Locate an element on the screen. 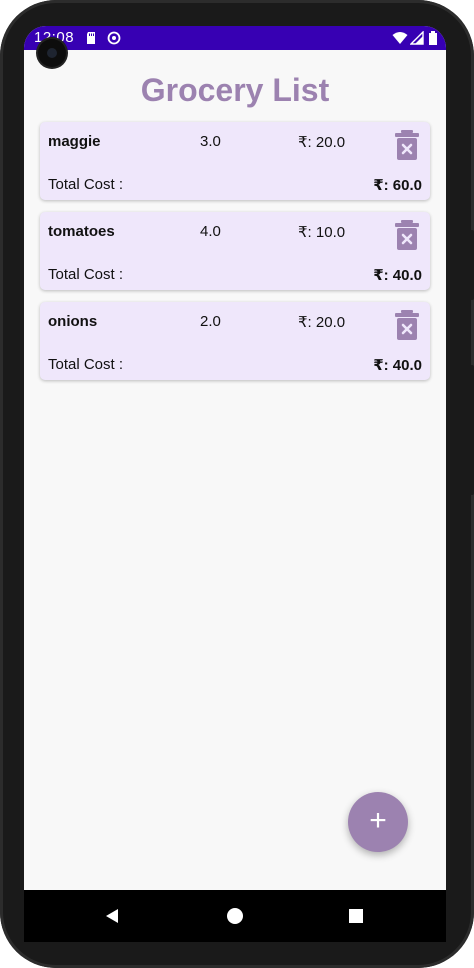 The image size is (474, 968). status-bar: 12:08 is located at coordinates (235, 38).